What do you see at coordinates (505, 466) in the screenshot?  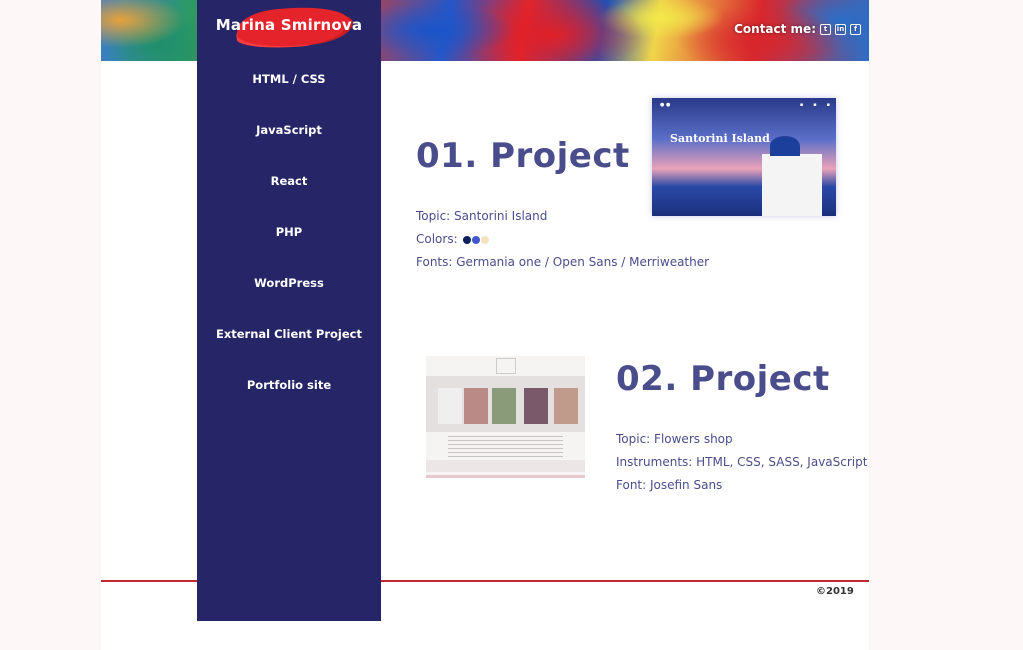 I see `thumb-footer` at bounding box center [505, 466].